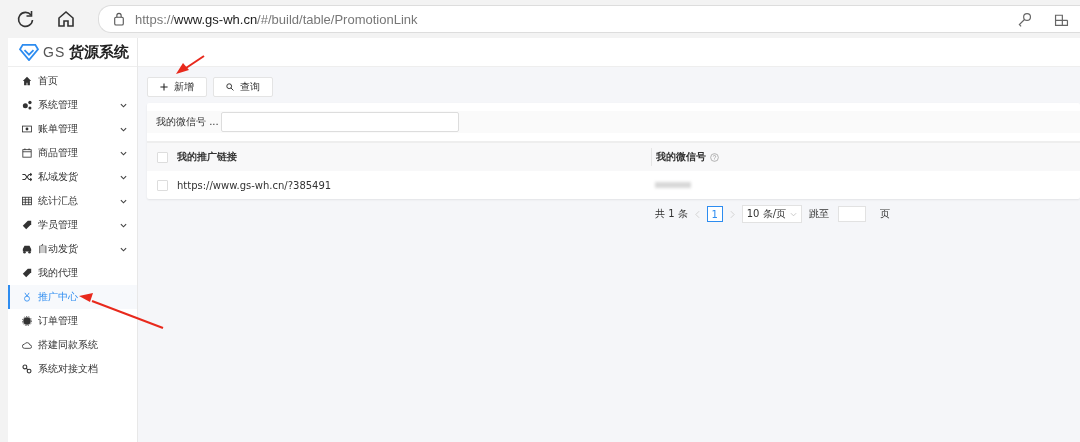 This screenshot has width=1080, height=442. What do you see at coordinates (164, 87) in the screenshot?
I see `plus-icon` at bounding box center [164, 87].